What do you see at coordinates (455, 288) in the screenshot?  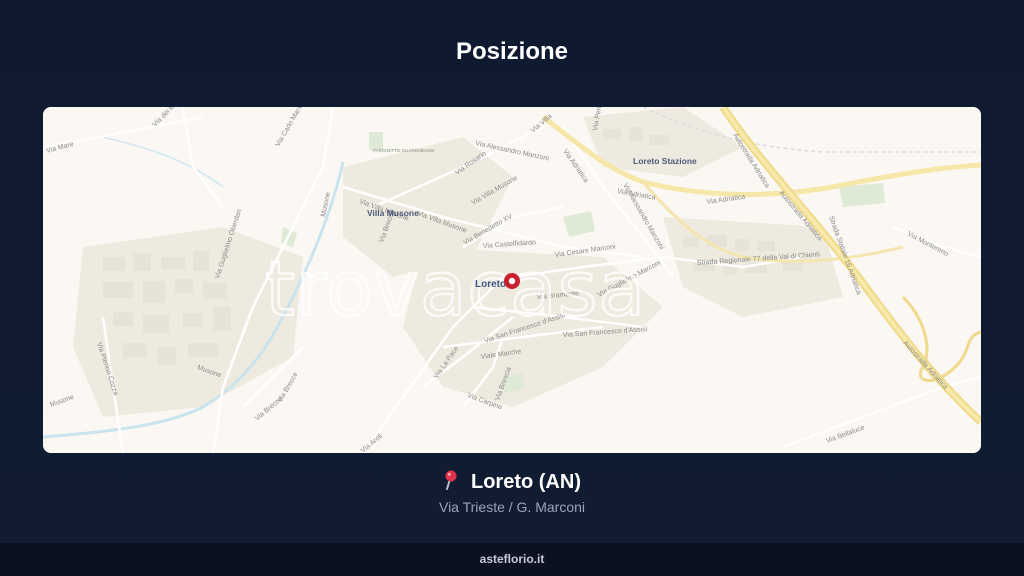 I see `watermark: trovacasa` at bounding box center [455, 288].